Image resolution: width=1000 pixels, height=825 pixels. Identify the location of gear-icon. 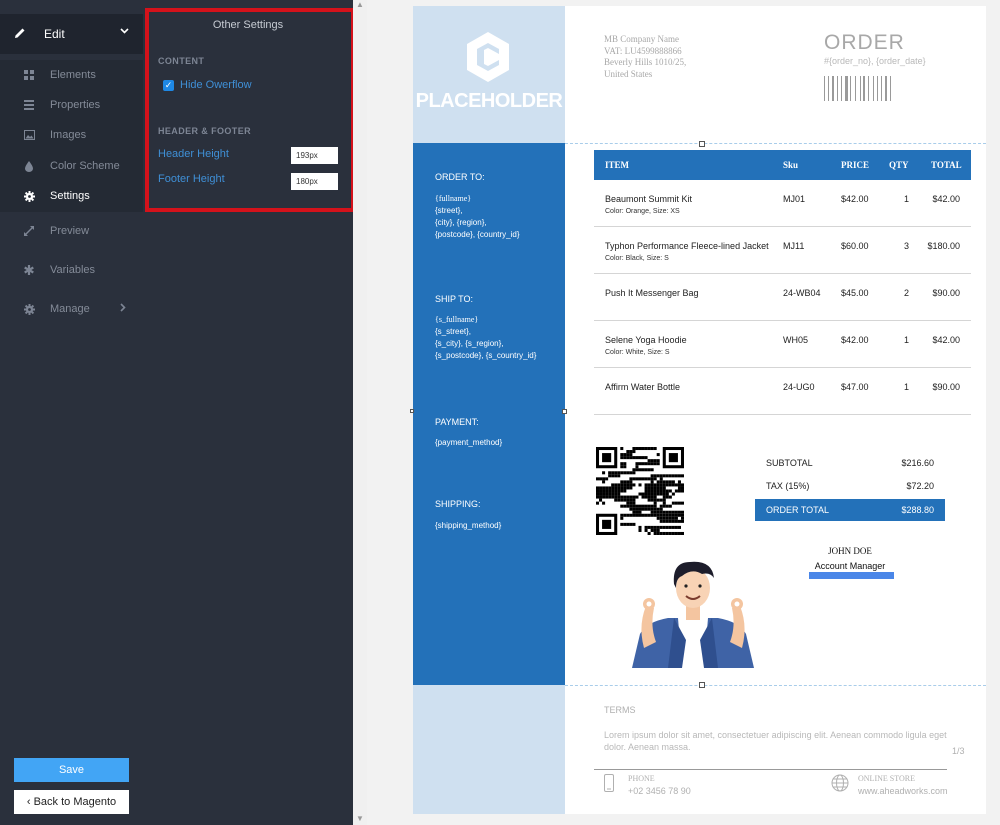
(29, 196).